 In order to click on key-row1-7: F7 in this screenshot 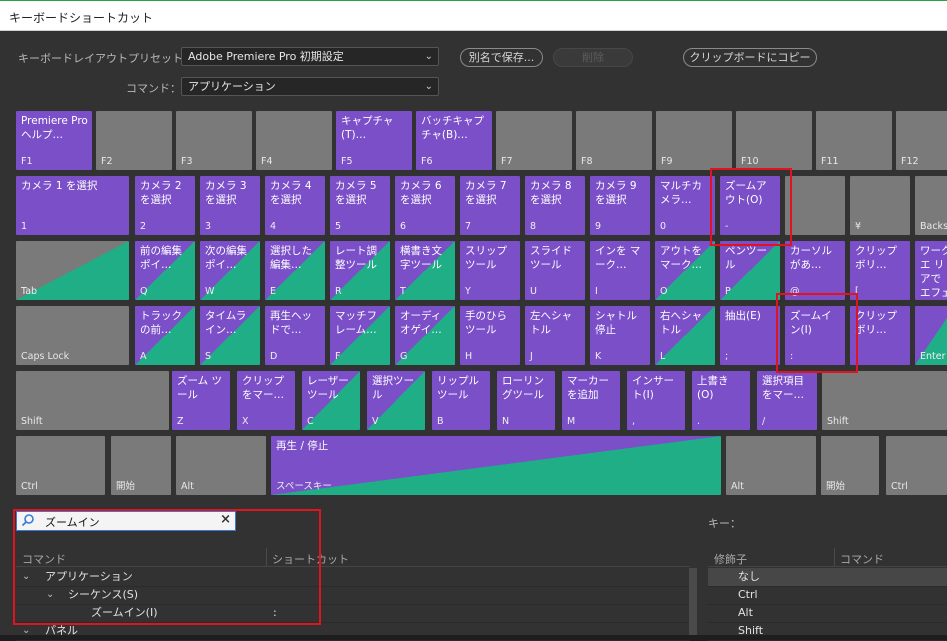, I will do `click(534, 140)`.